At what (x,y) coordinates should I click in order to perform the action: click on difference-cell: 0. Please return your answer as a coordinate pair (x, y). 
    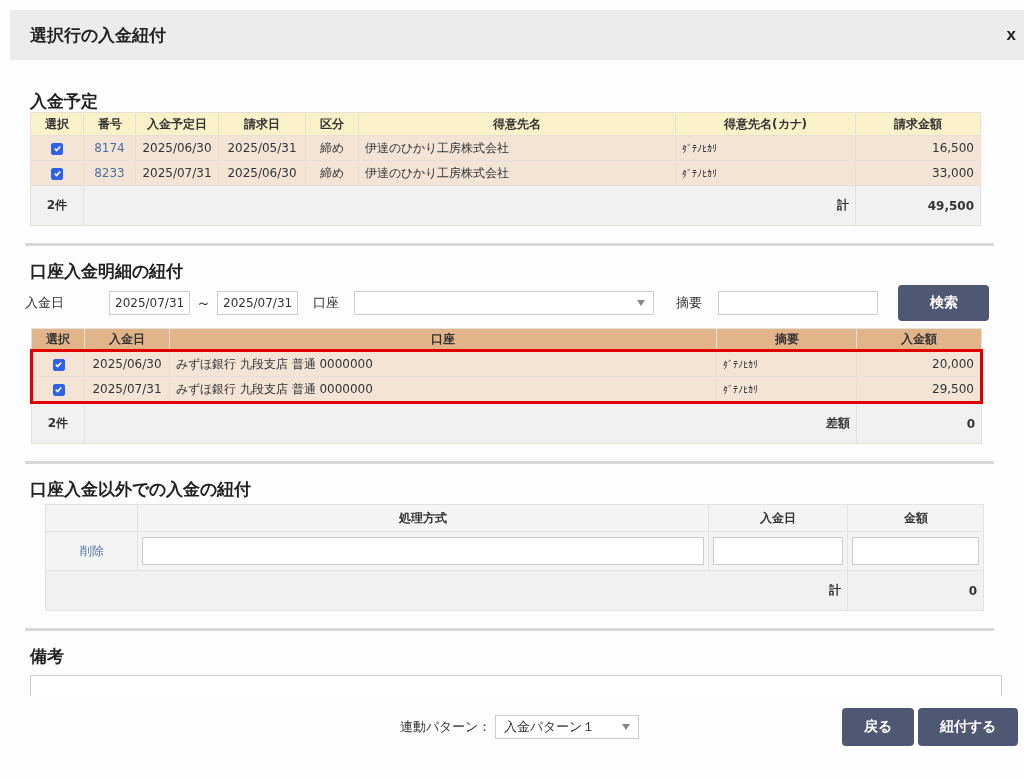
    Looking at the image, I should click on (919, 423).